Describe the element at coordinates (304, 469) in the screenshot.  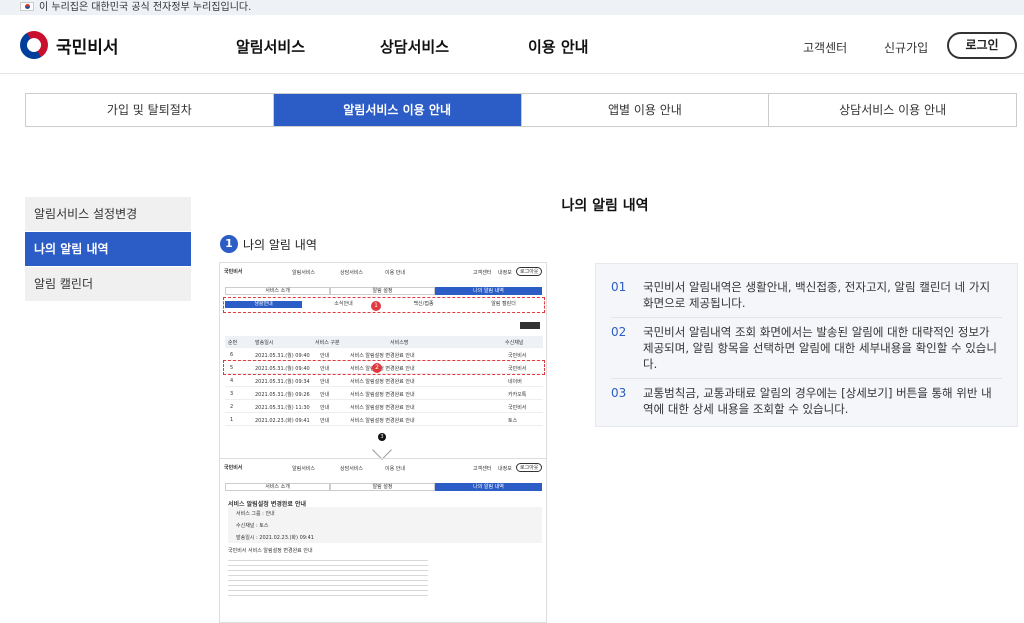
I see `shot2-gnb-1: 알림서비스` at that location.